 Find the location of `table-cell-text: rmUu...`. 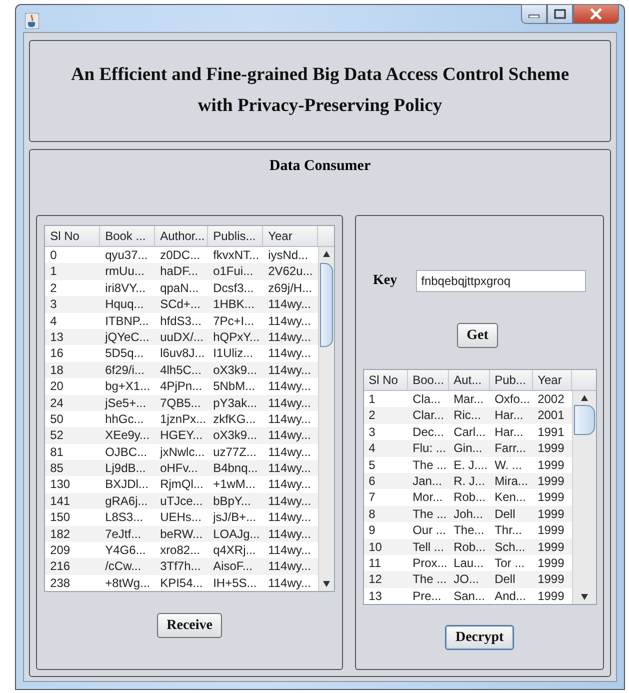

table-cell-text: rmUu... is located at coordinates (125, 271).